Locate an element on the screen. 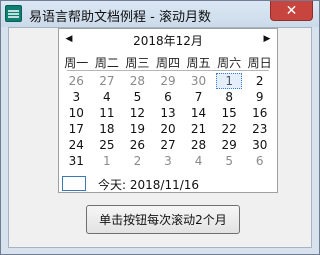 Image resolution: width=320 pixels, height=255 pixels. day-cell: 12 is located at coordinates (137, 113).